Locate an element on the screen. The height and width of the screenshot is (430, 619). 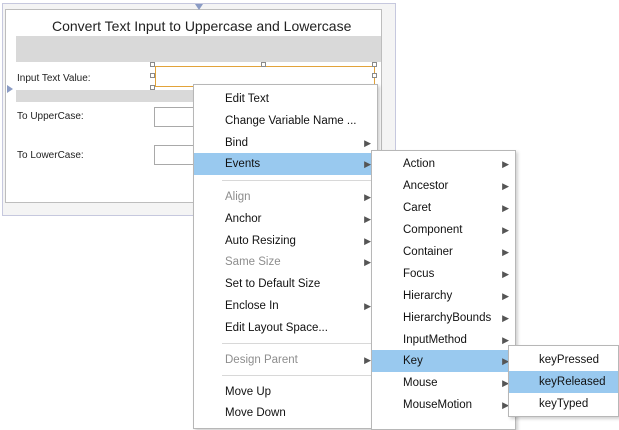
menu-item-events: Events ▶ is located at coordinates (285, 164).